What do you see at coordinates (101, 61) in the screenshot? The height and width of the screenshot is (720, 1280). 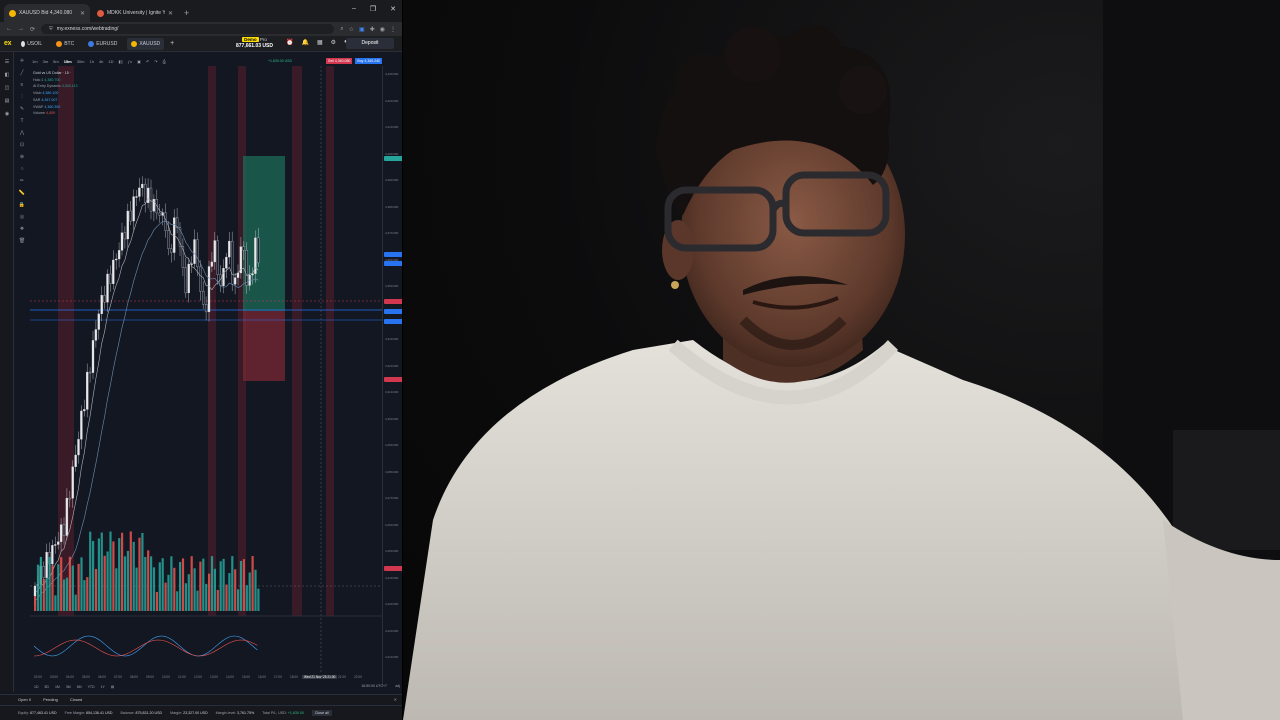 I see `timeframe-4h: 4h` at bounding box center [101, 61].